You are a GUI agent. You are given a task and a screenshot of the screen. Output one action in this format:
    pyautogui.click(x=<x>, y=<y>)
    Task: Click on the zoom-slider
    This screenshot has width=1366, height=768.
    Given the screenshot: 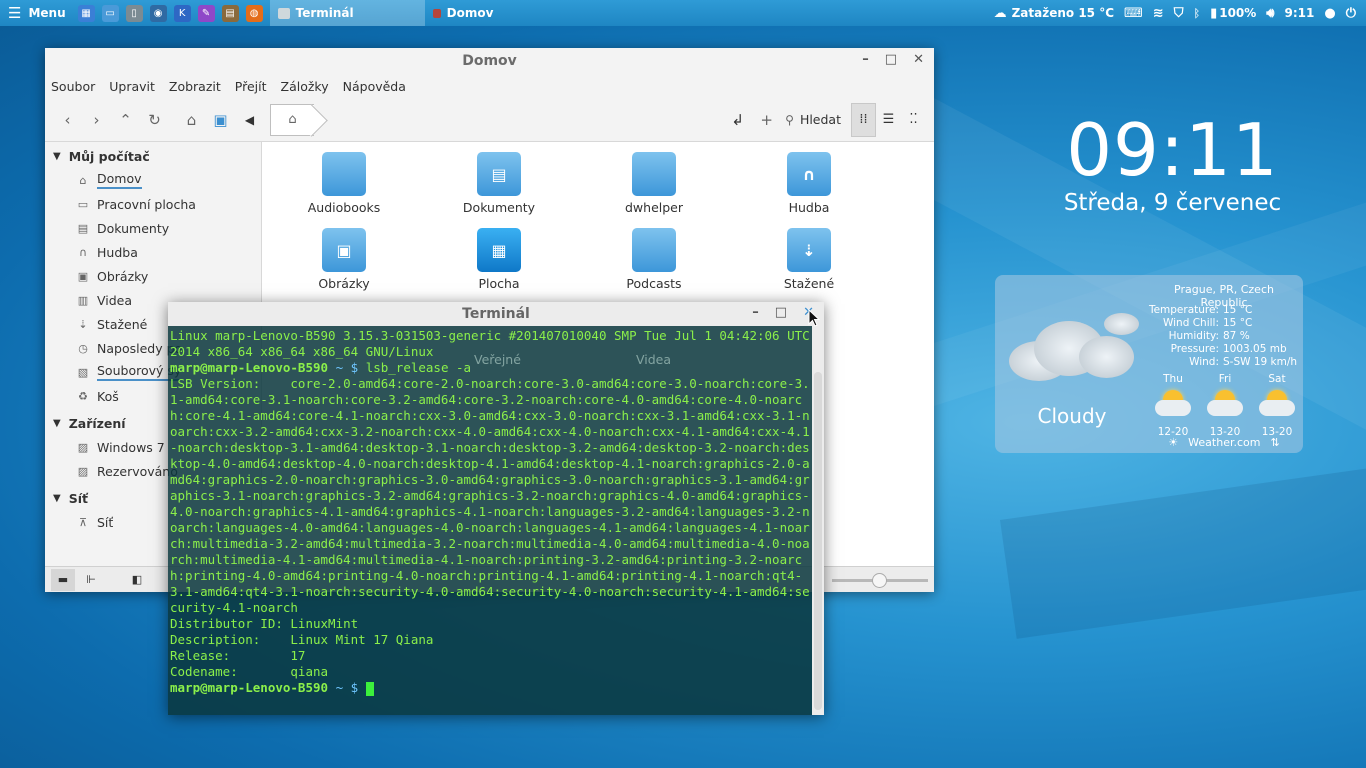 What is the action you would take?
    pyautogui.click(x=880, y=580)
    